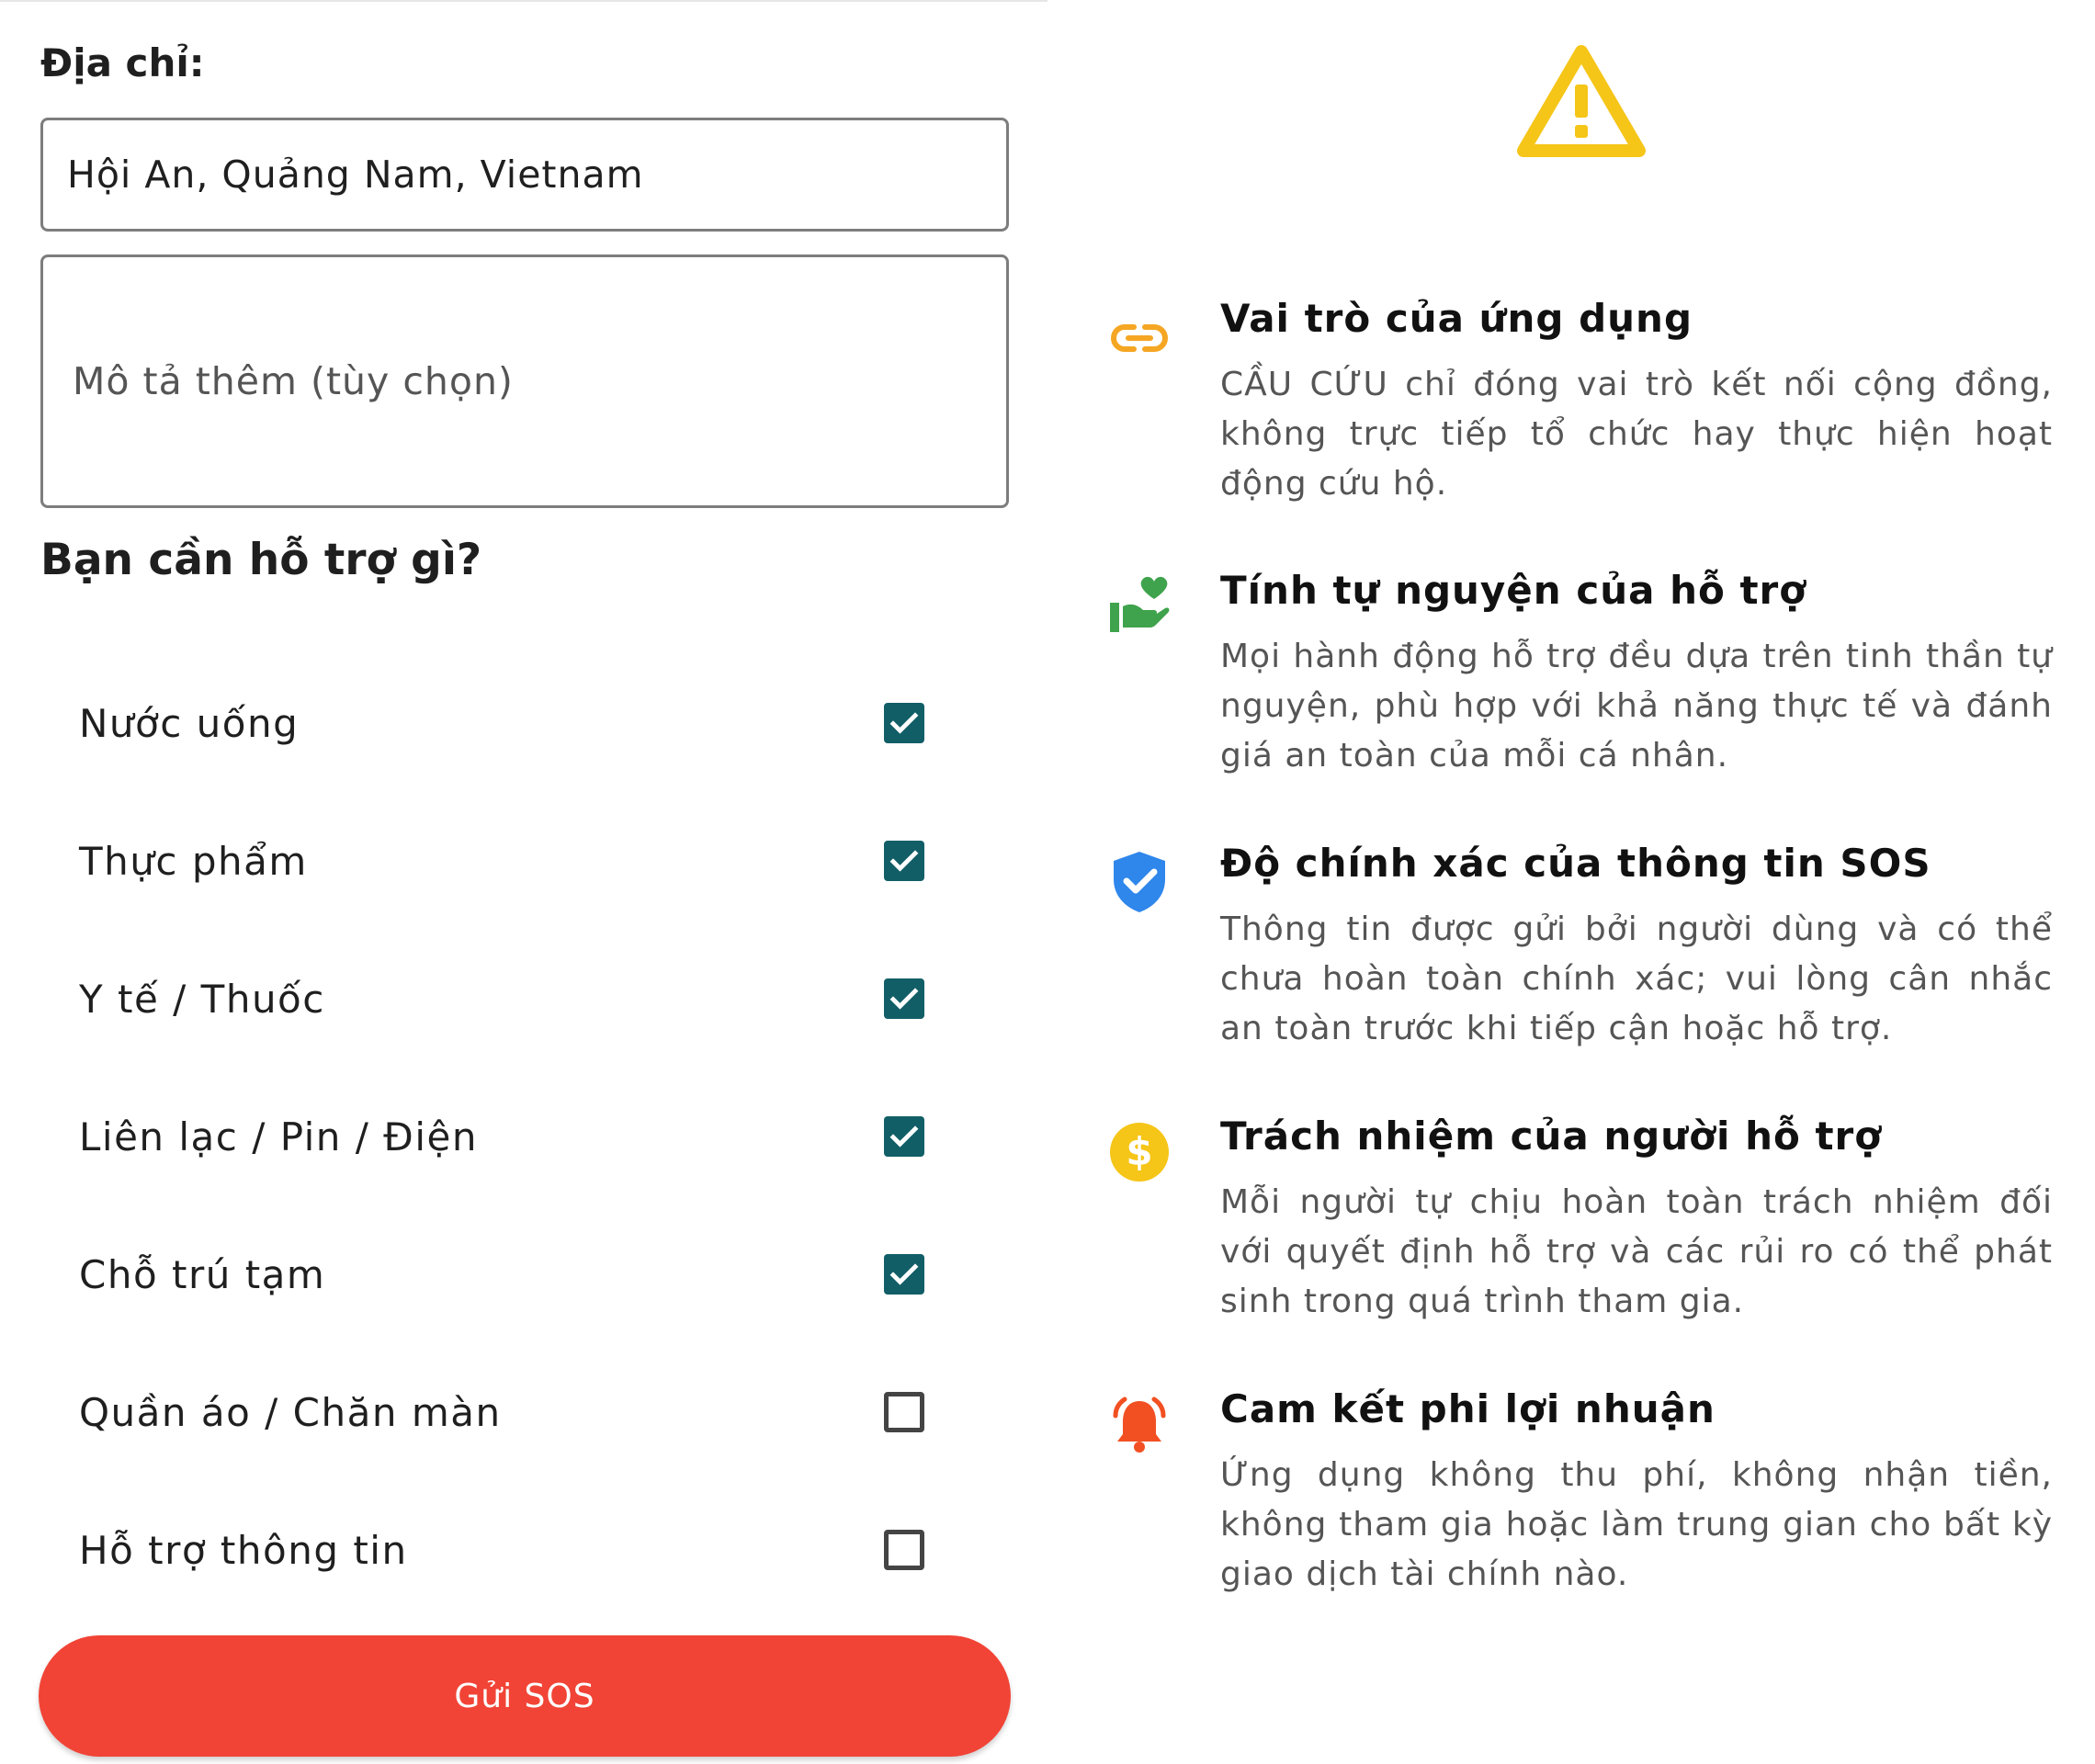 The height and width of the screenshot is (1764, 2095). I want to click on dollar-coin-icon: $, so click(1139, 1152).